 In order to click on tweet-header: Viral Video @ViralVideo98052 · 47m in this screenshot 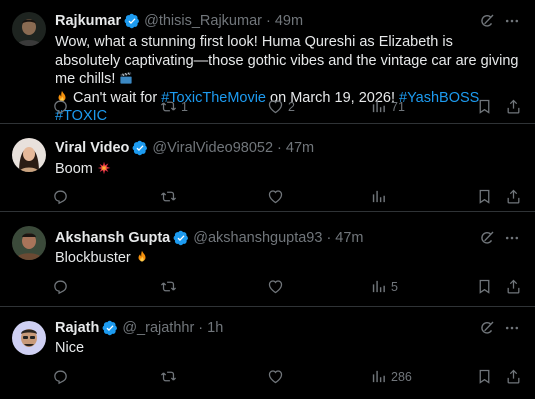, I will do `click(184, 148)`.